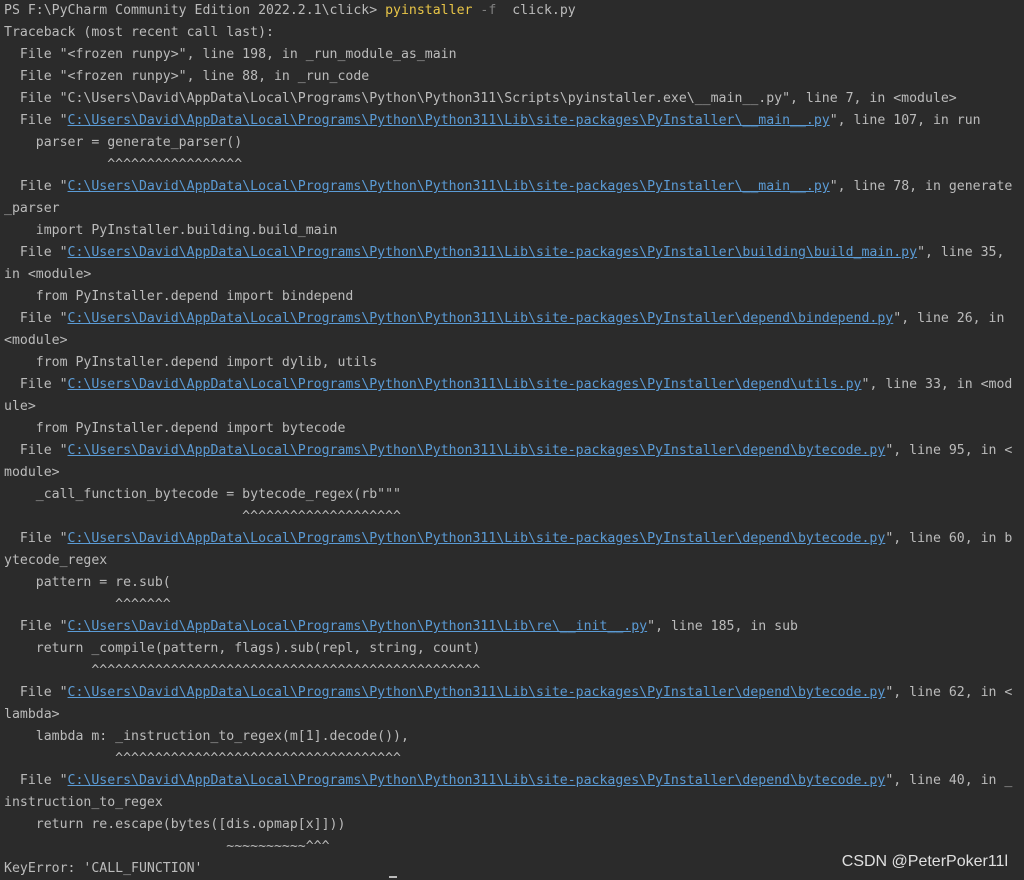 The width and height of the screenshot is (1024, 880). Describe the element at coordinates (905, 120) in the screenshot. I see `file-suffix: ", line 107, in run` at that location.